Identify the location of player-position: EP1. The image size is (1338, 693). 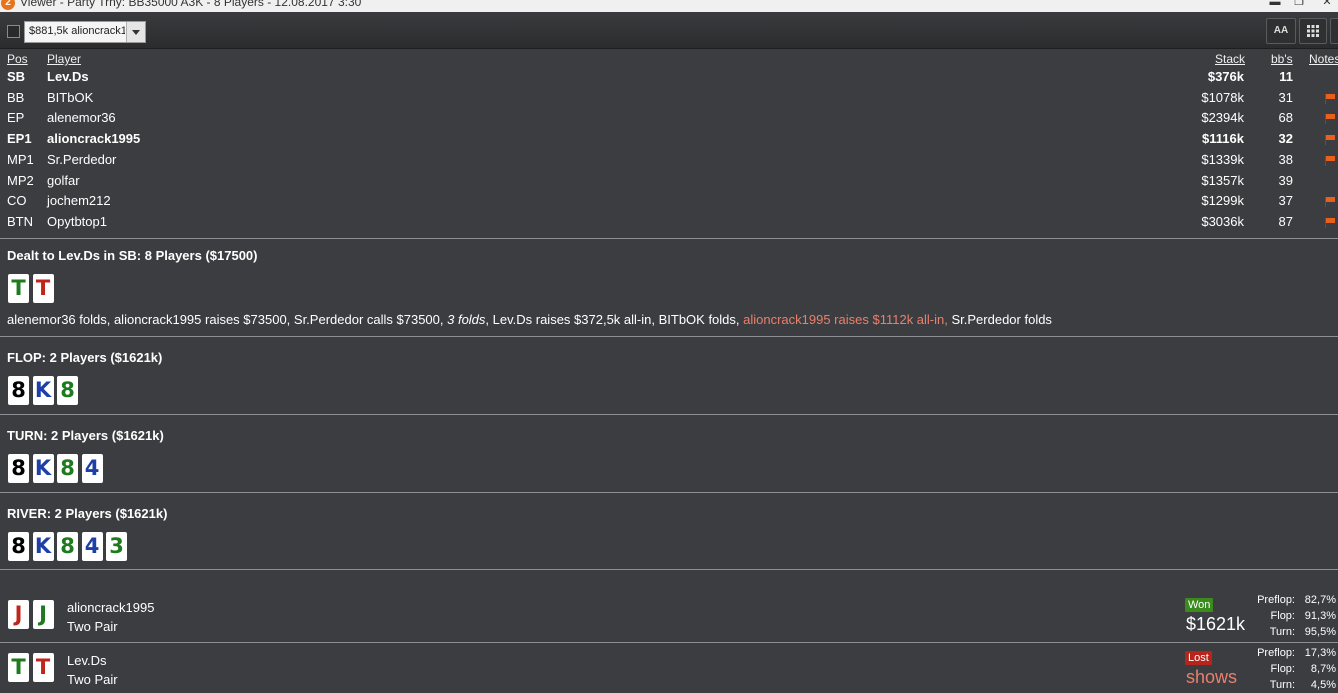
(19, 139).